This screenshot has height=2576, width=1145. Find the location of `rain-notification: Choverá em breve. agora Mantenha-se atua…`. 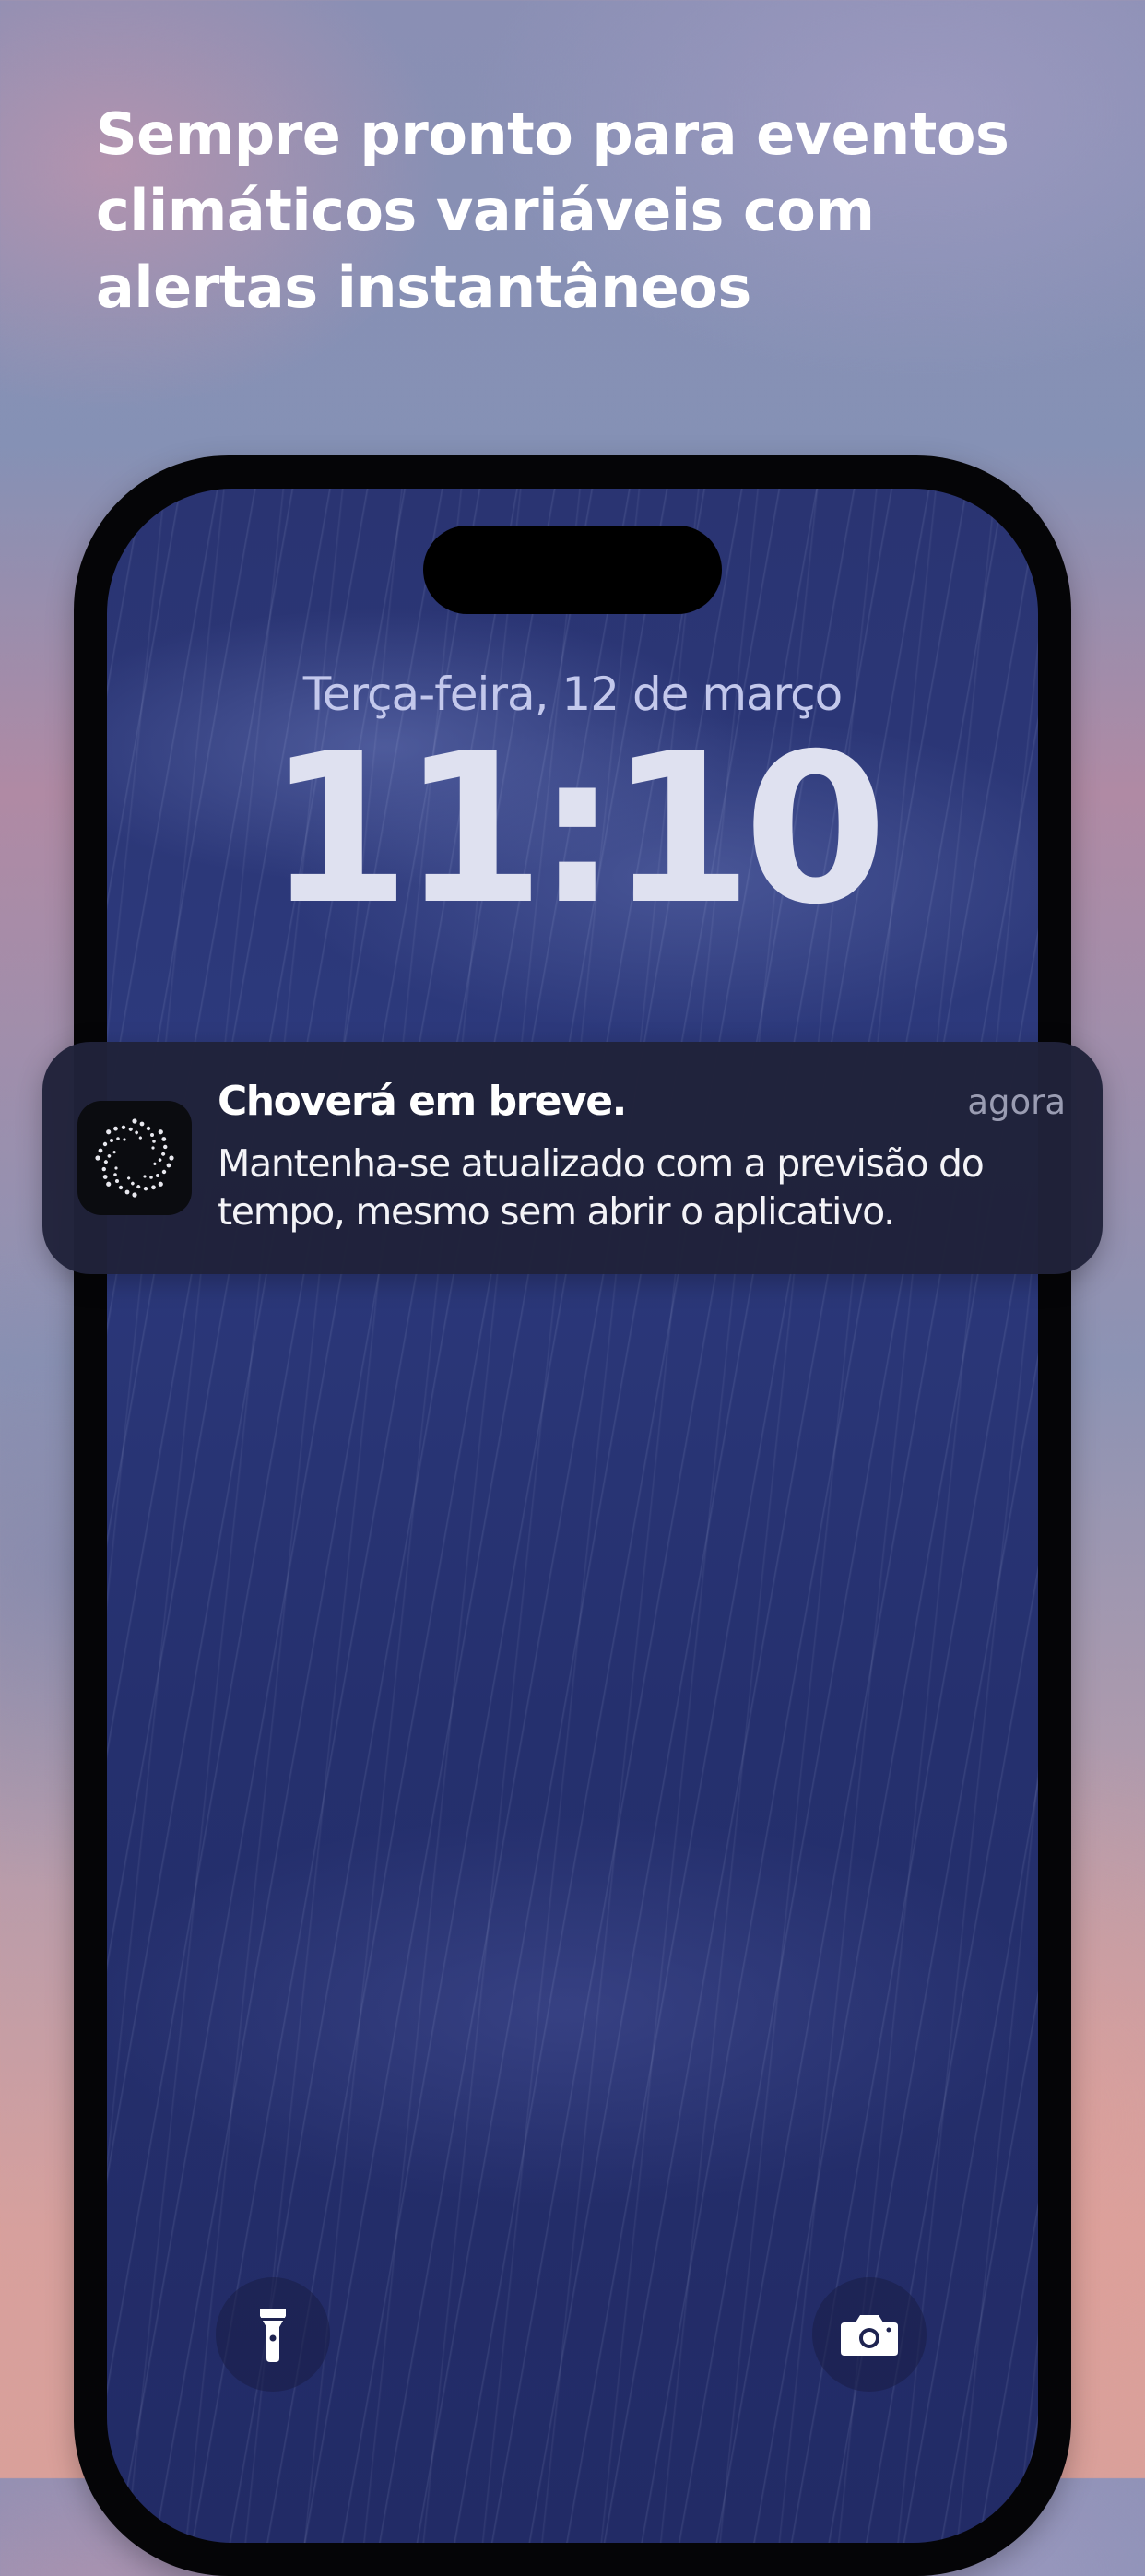

rain-notification: Choverá em breve. agora Mantenha-se atua… is located at coordinates (572, 1158).